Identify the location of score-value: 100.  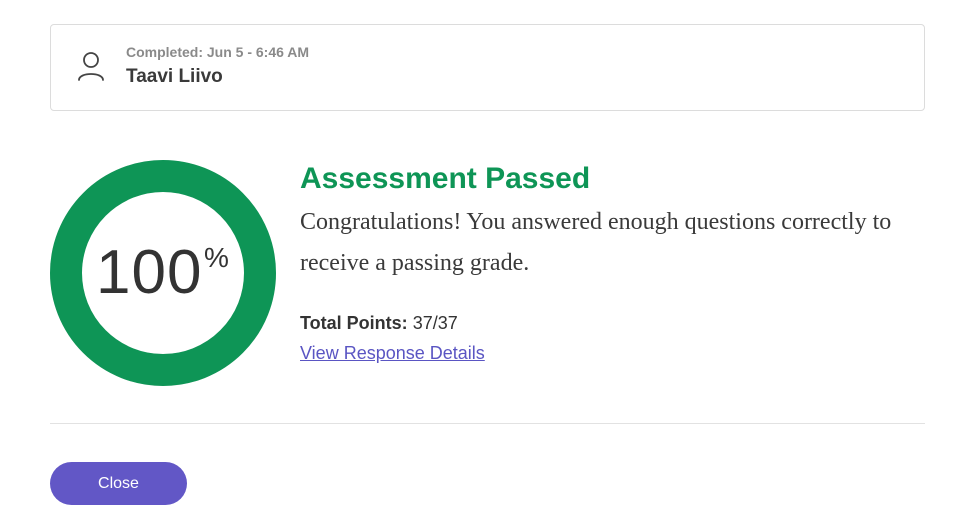
(149, 272).